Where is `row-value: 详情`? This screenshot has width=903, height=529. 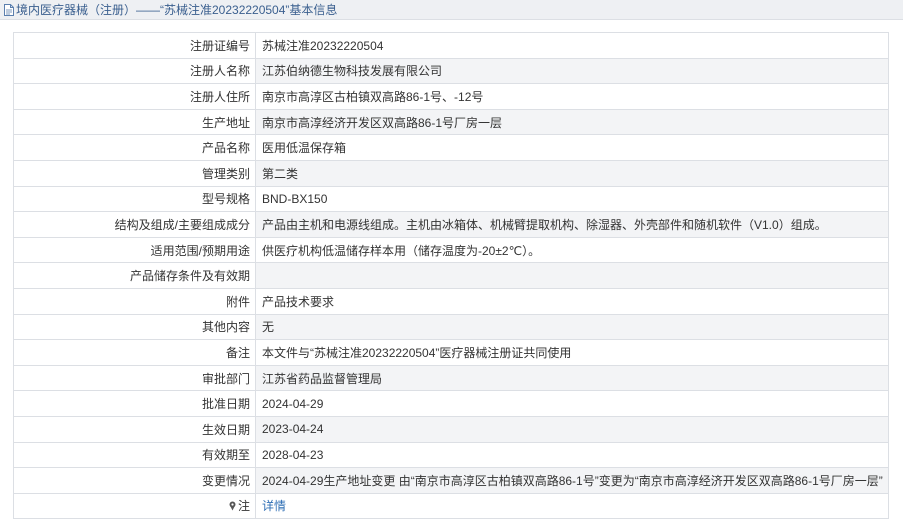 row-value: 详情 is located at coordinates (572, 506).